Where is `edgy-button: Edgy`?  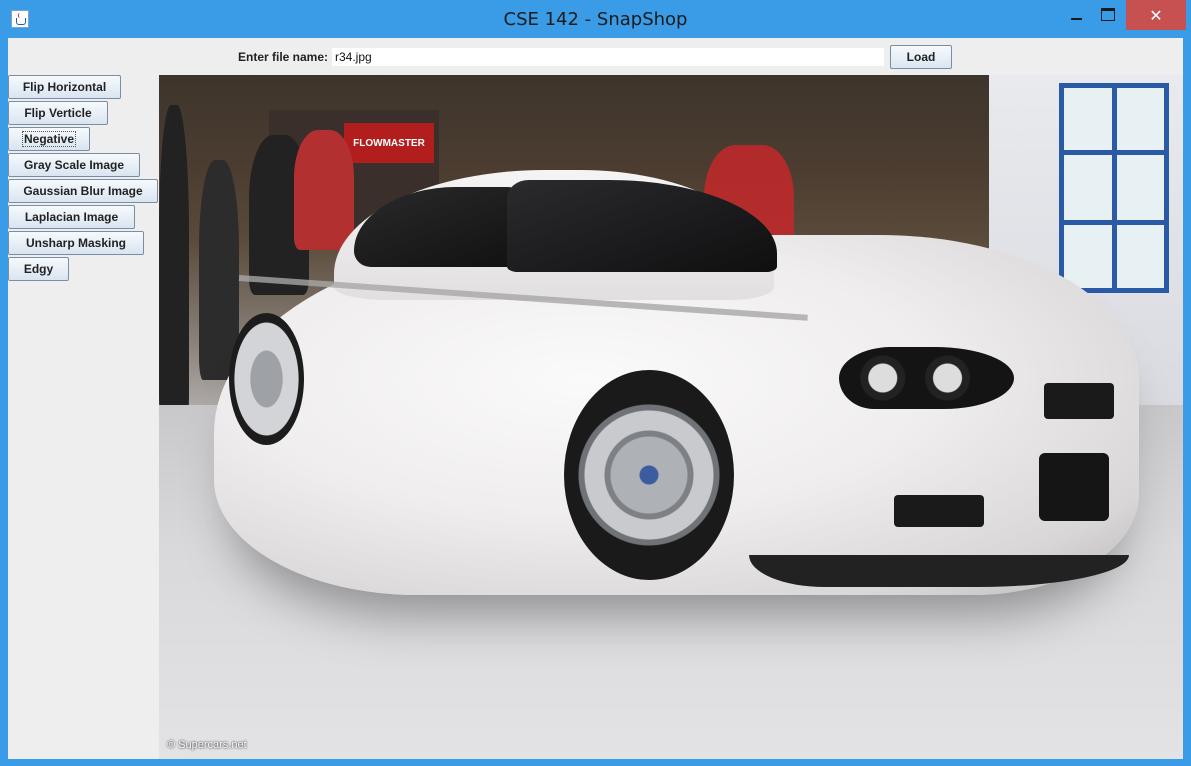
edgy-button: Edgy is located at coordinates (38, 269).